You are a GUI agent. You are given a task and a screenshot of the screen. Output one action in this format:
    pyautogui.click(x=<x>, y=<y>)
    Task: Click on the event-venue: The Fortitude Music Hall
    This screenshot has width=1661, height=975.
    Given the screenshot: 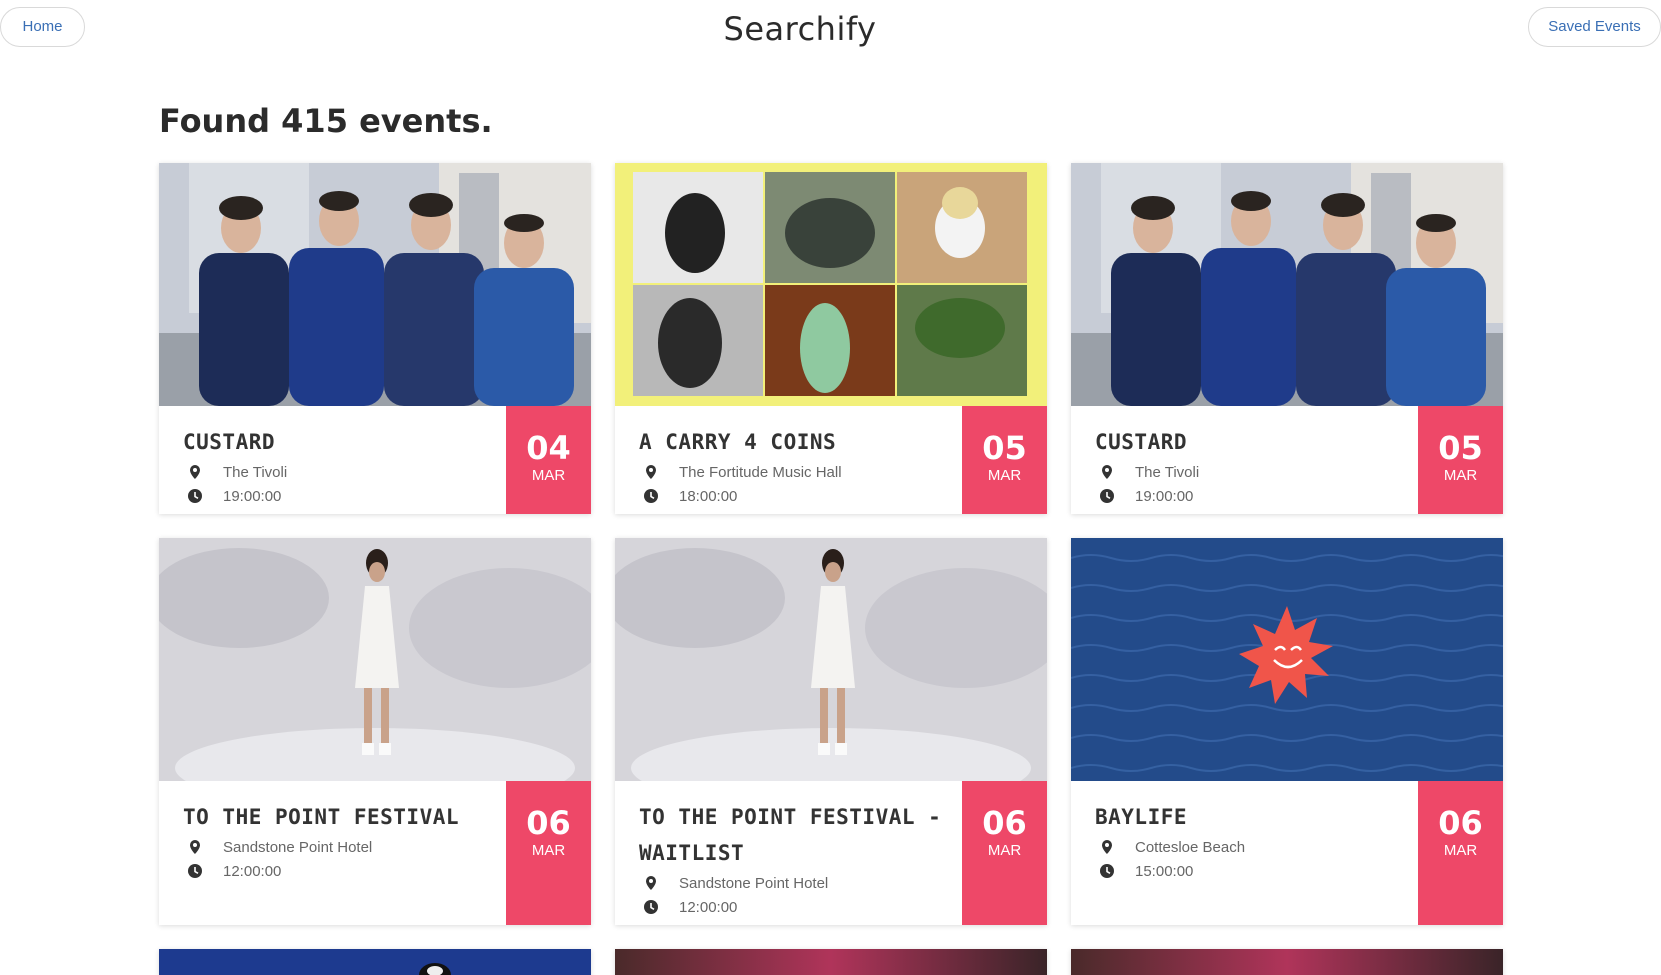 What is the action you would take?
    pyautogui.click(x=802, y=472)
    